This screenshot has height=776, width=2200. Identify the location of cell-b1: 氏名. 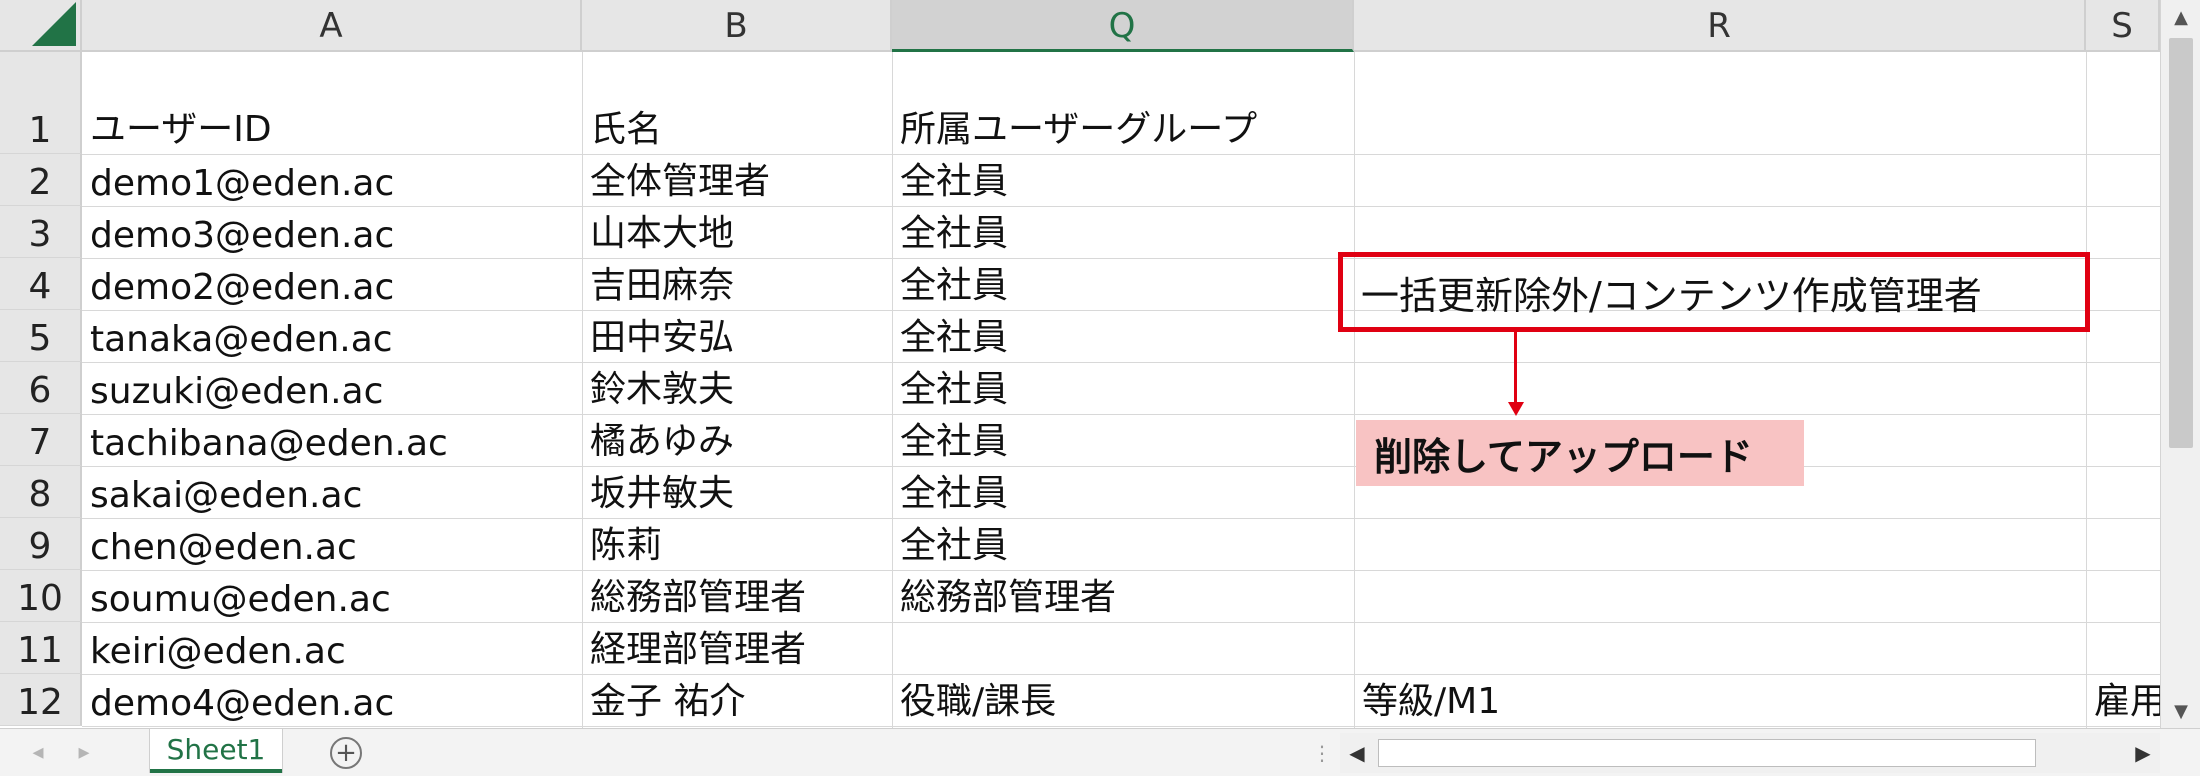
(738, 103).